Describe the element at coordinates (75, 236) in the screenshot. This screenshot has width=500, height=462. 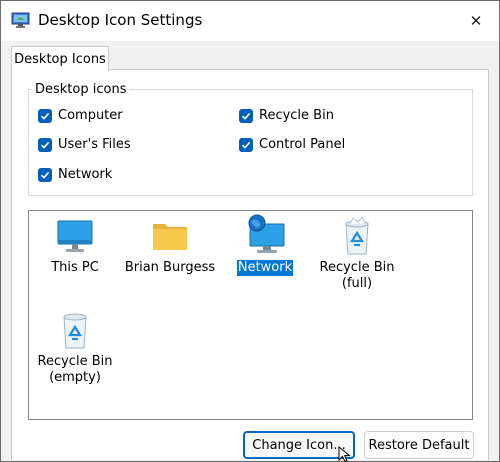
I see `monitor-icon` at that location.